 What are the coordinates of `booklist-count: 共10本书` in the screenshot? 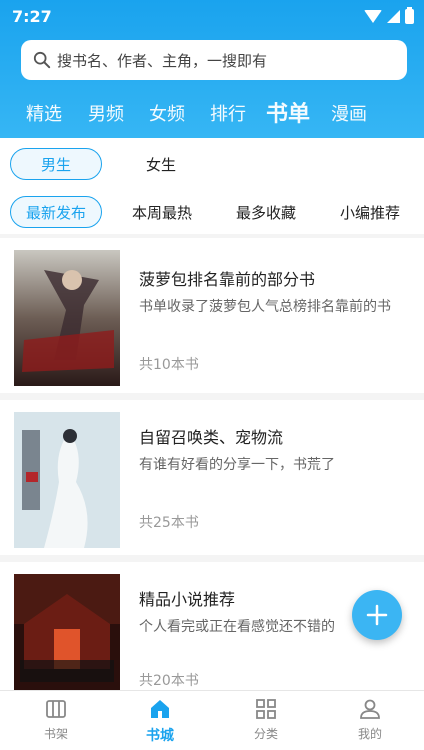 It's located at (169, 365).